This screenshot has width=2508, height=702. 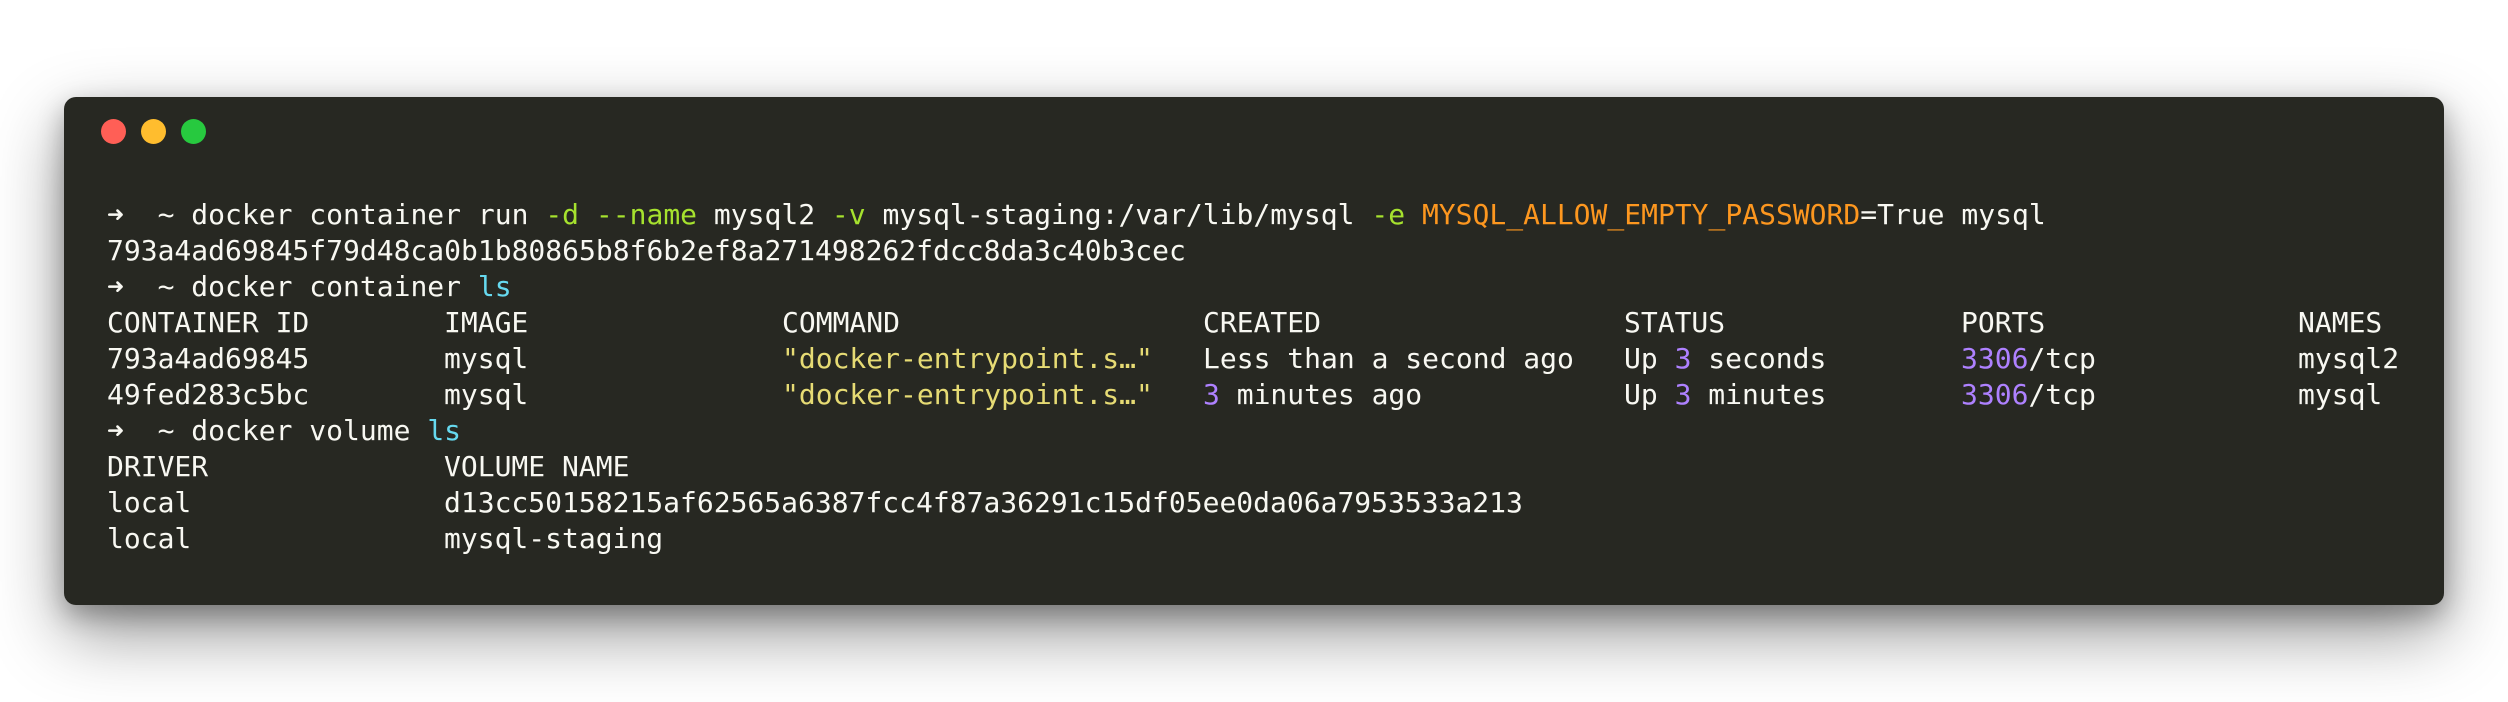 I want to click on cmd-text: docker container, so click(x=326, y=286).